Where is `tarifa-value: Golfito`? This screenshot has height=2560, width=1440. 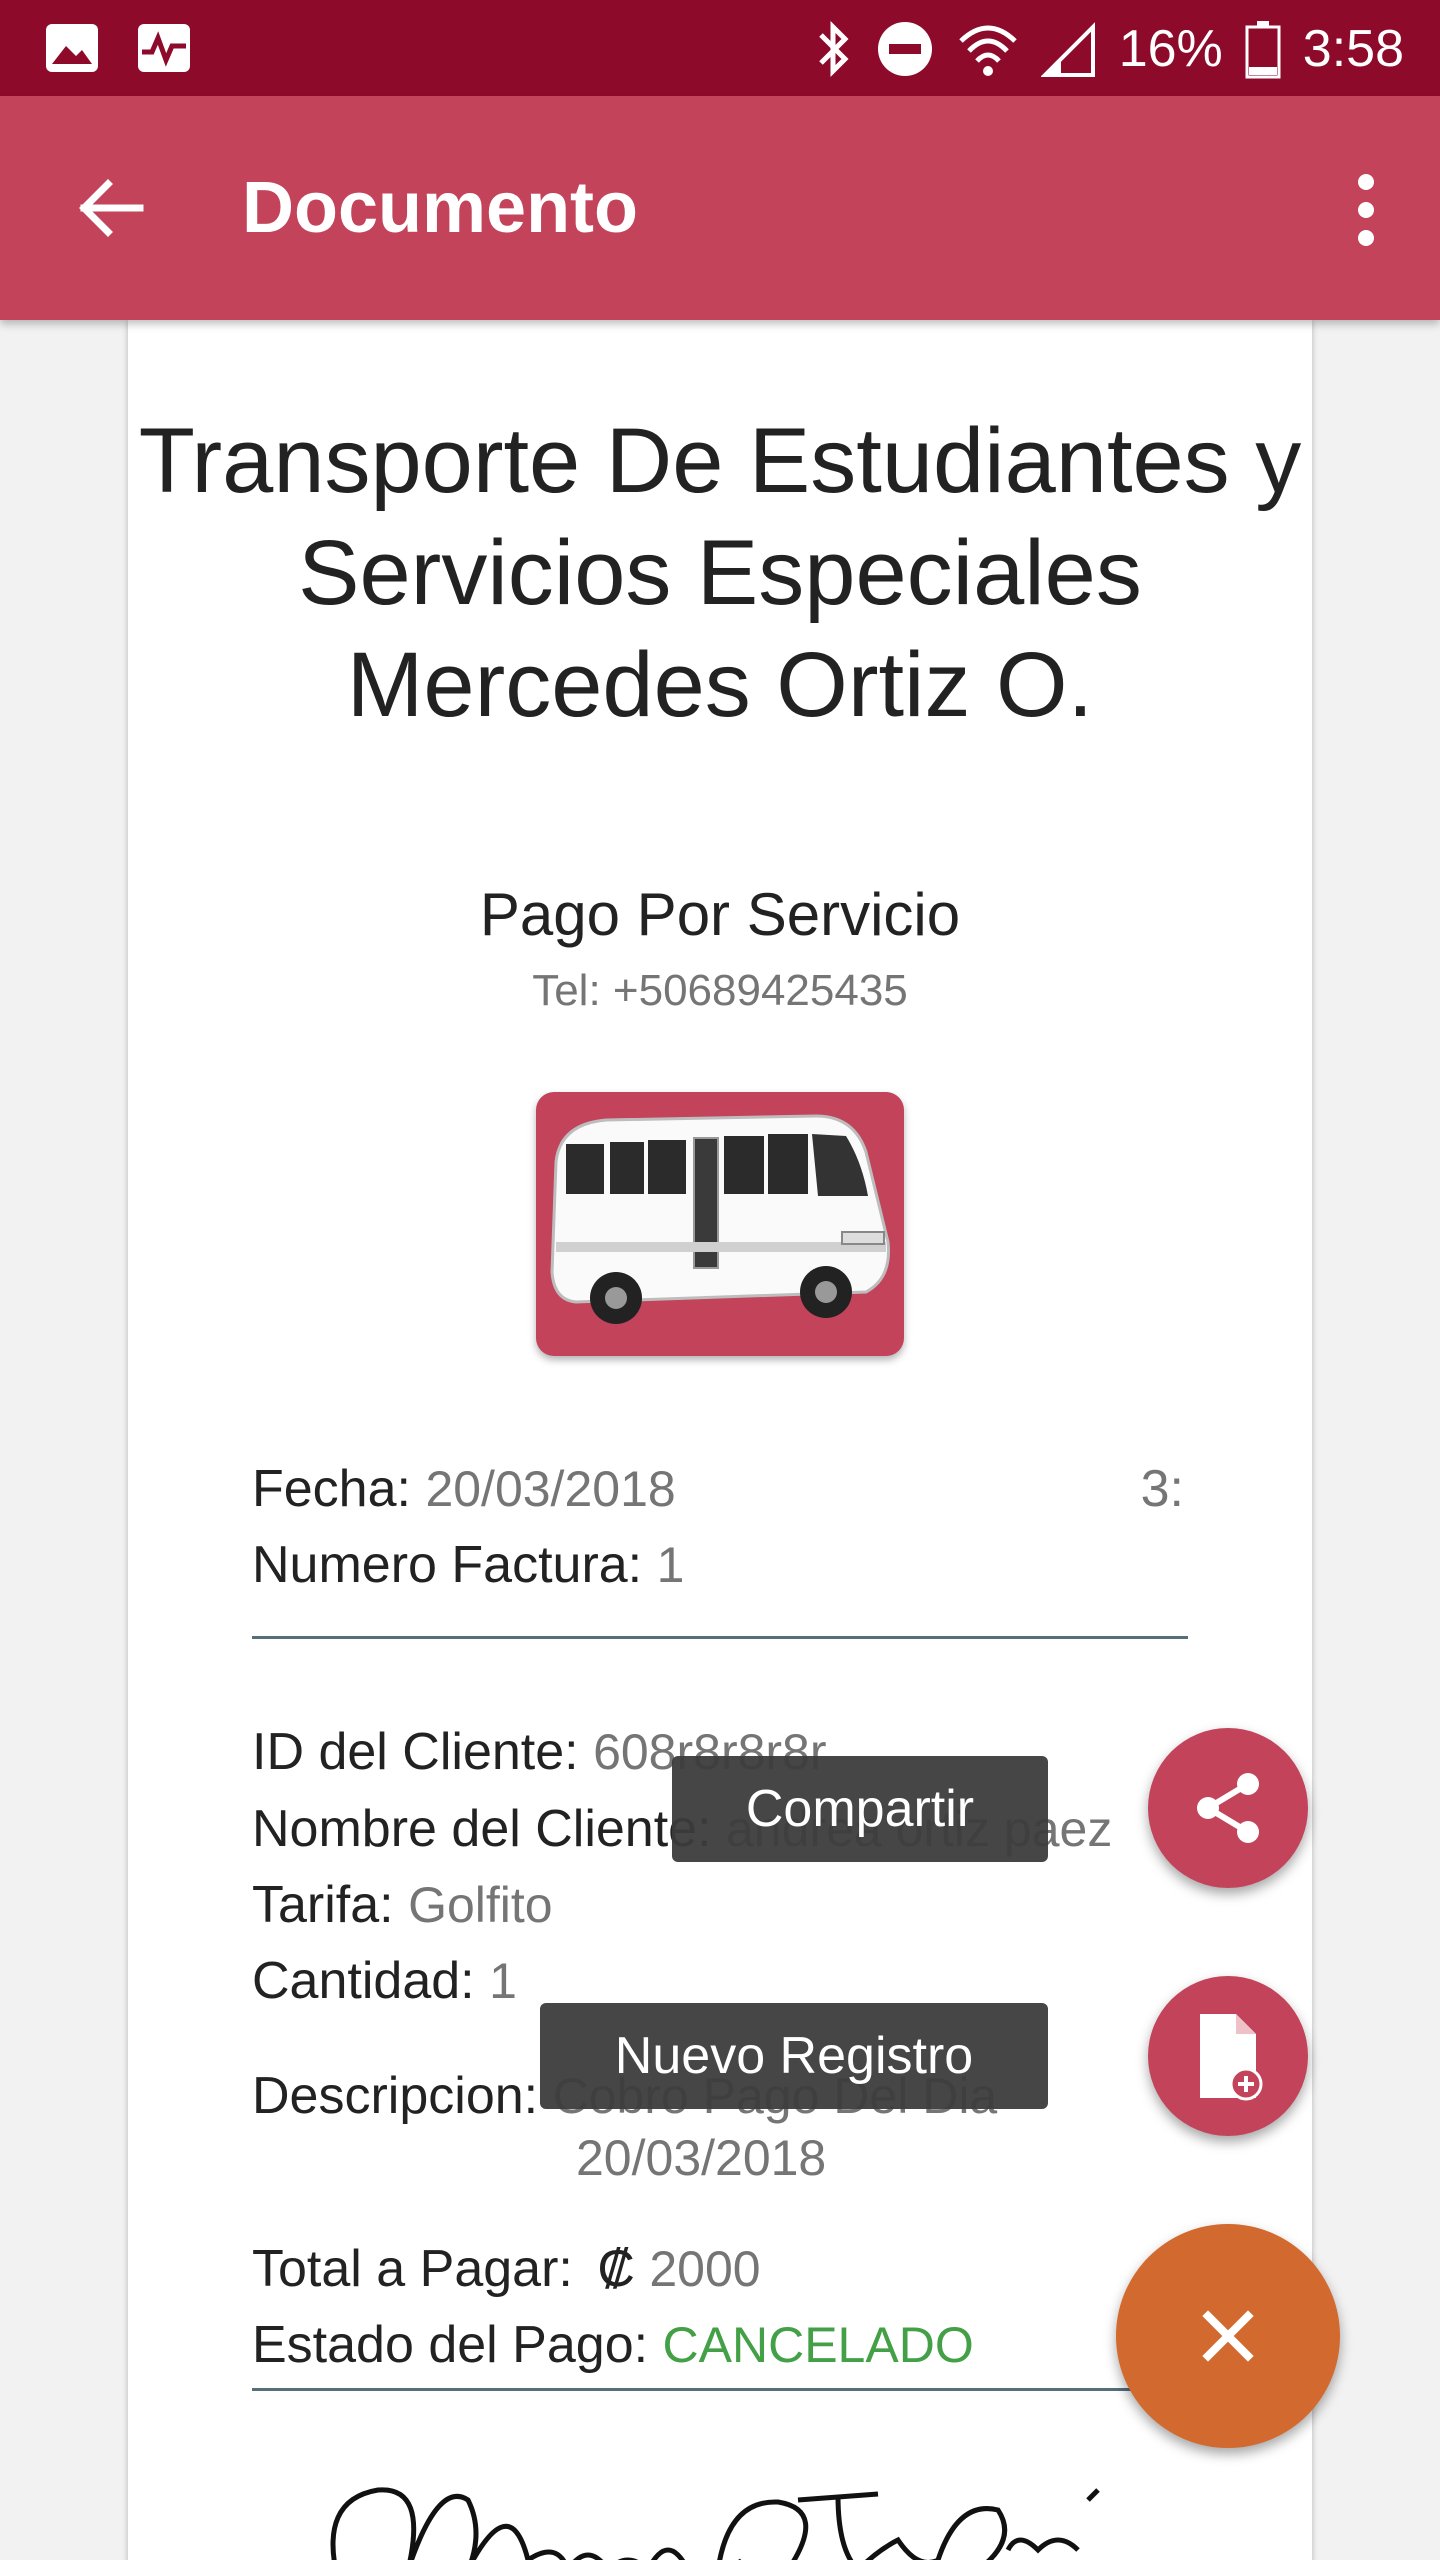 tarifa-value: Golfito is located at coordinates (480, 1905).